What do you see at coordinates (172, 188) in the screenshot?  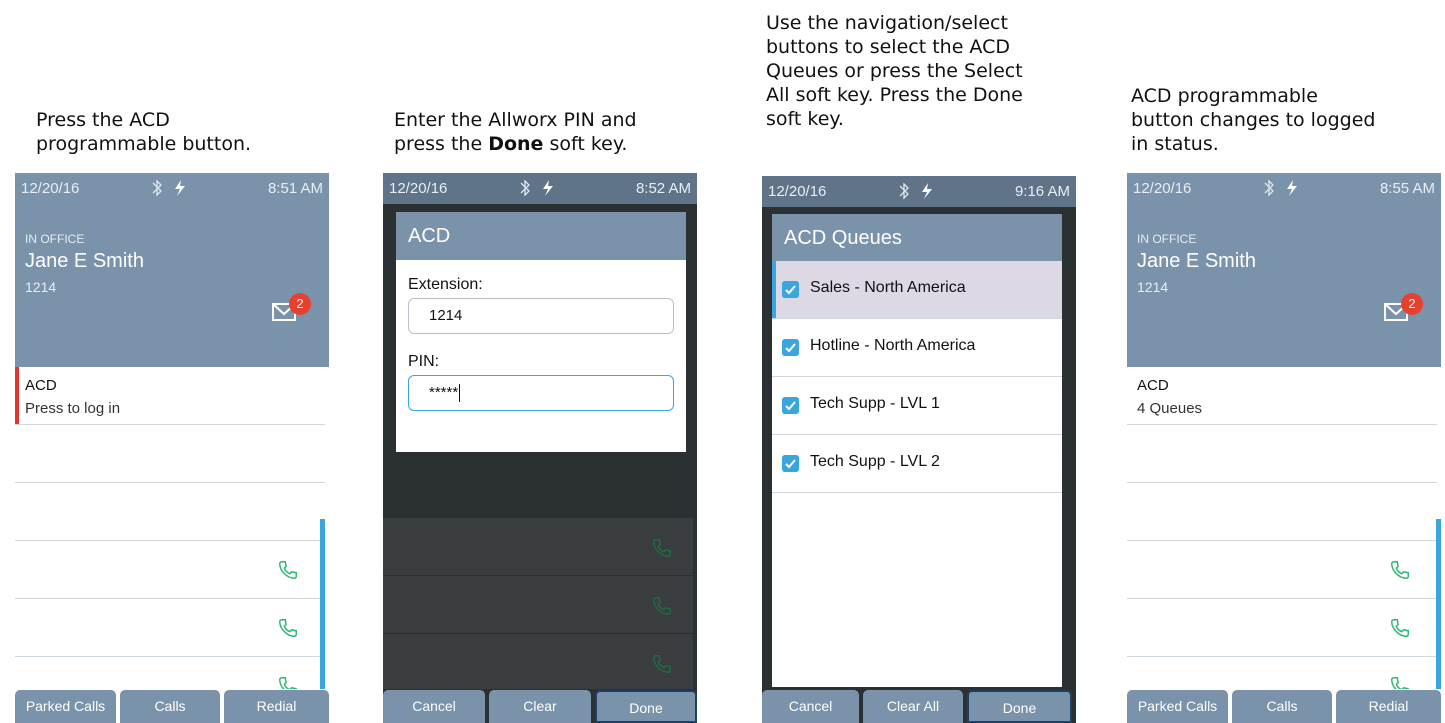 I see `status-bar: 12/20/16 8:51 AM` at bounding box center [172, 188].